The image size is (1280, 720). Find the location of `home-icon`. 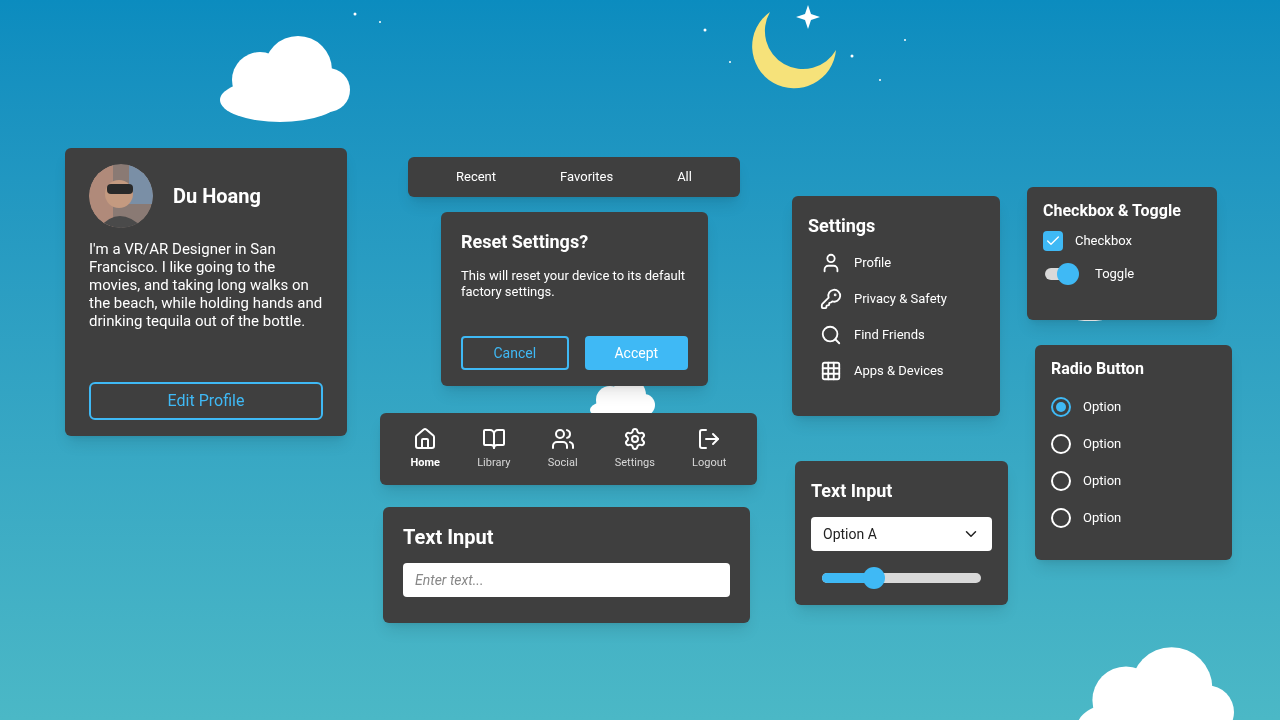

home-icon is located at coordinates (425, 438).